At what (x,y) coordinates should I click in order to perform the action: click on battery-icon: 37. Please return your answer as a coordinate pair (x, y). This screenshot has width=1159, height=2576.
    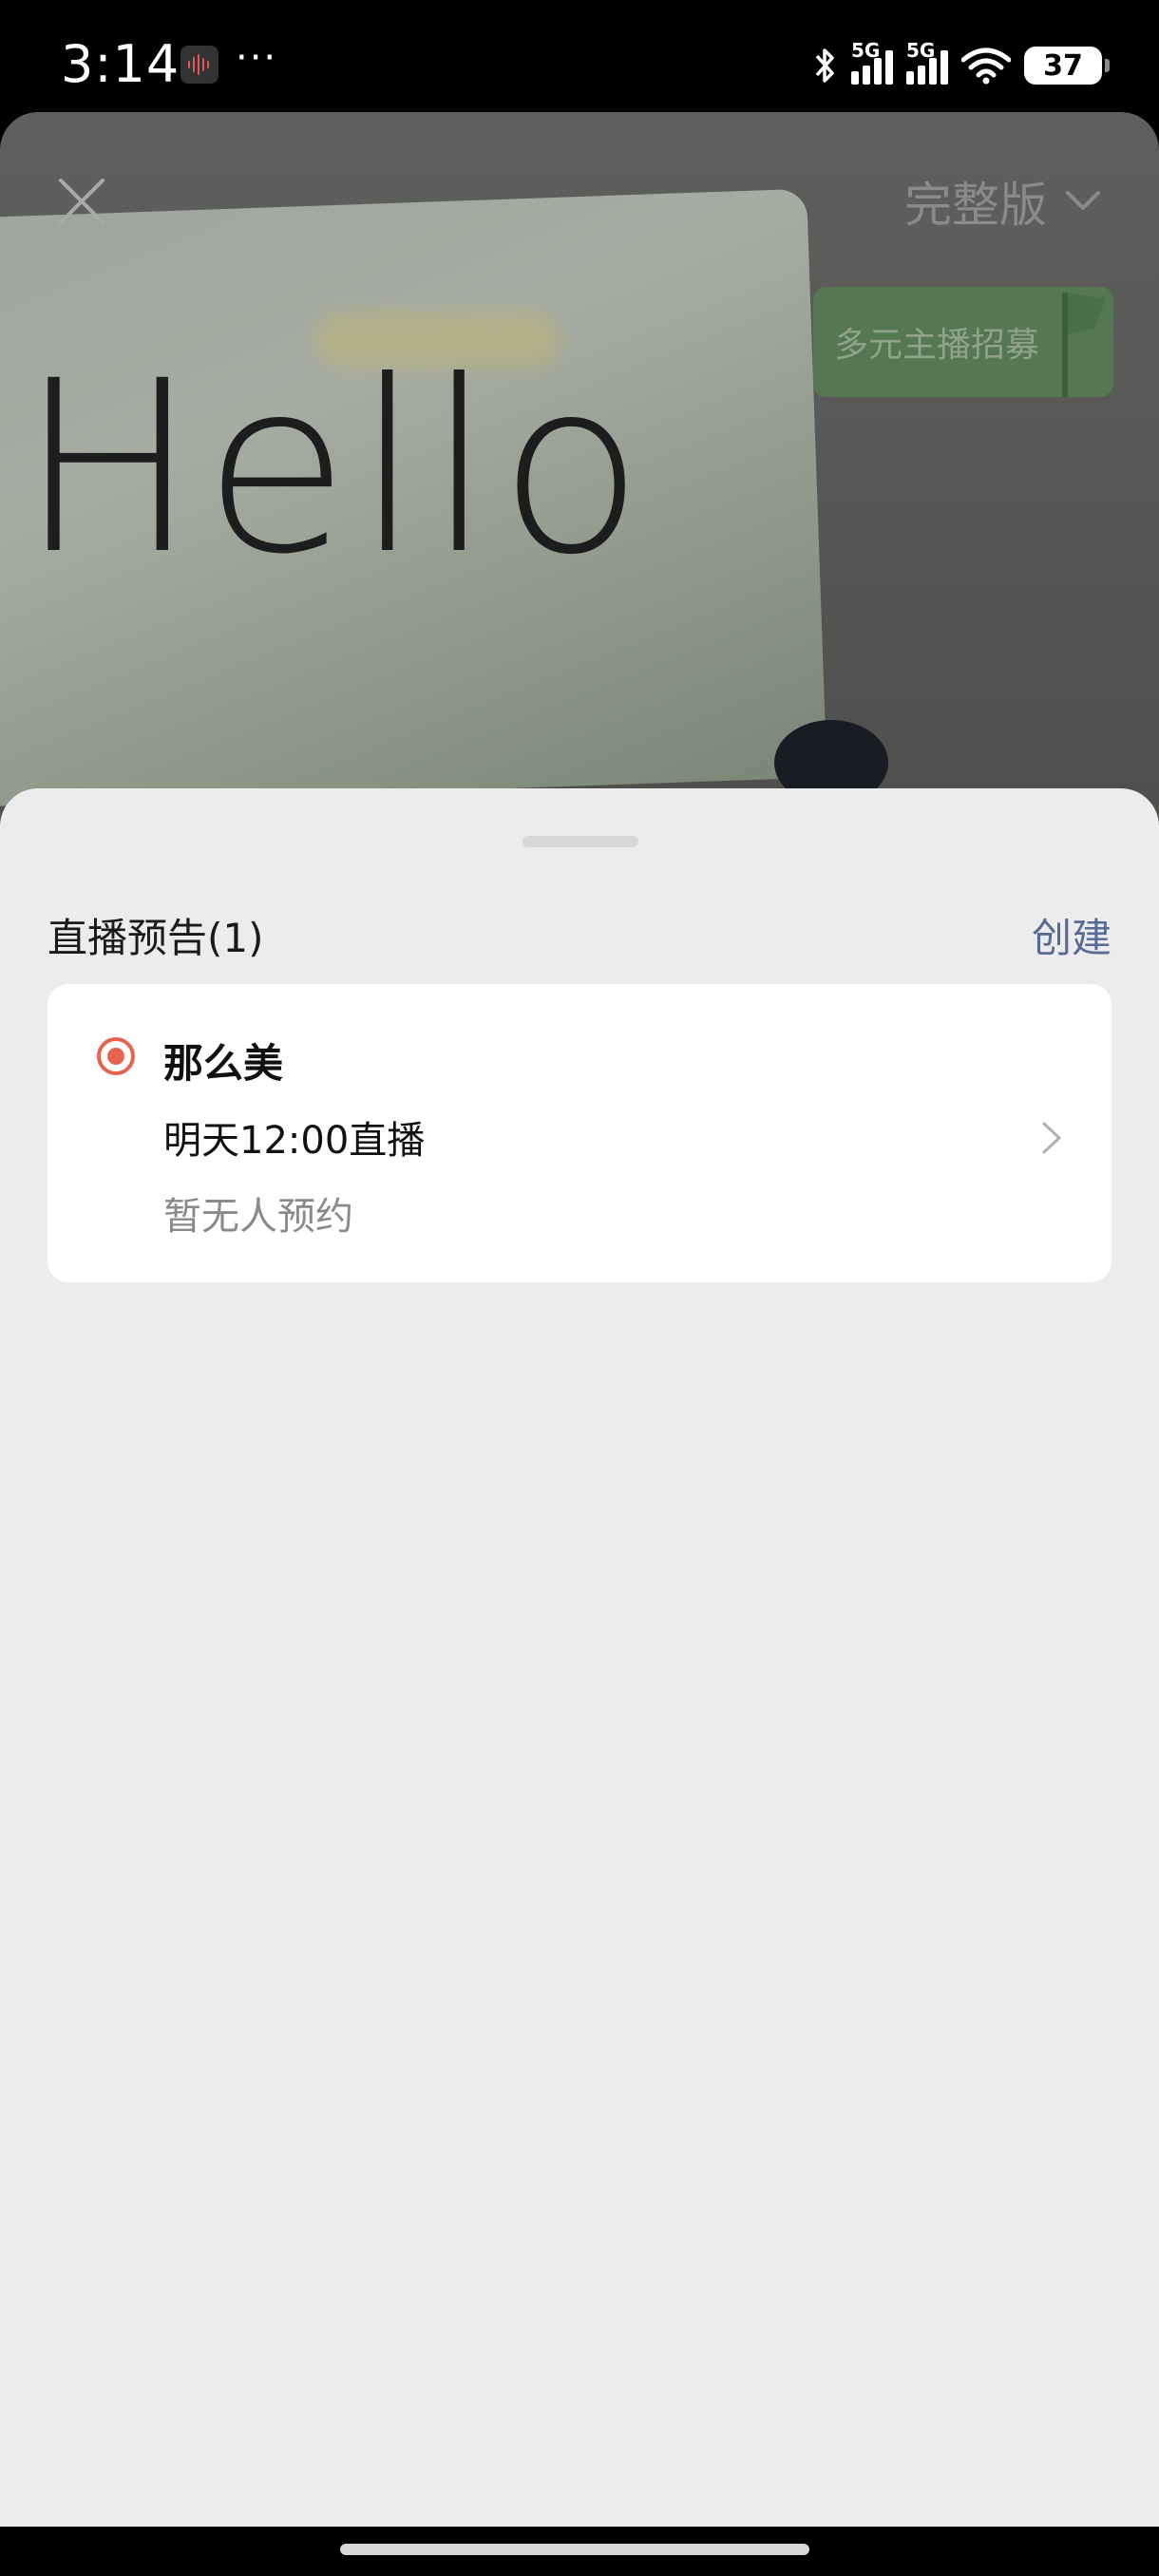
    Looking at the image, I should click on (1067, 66).